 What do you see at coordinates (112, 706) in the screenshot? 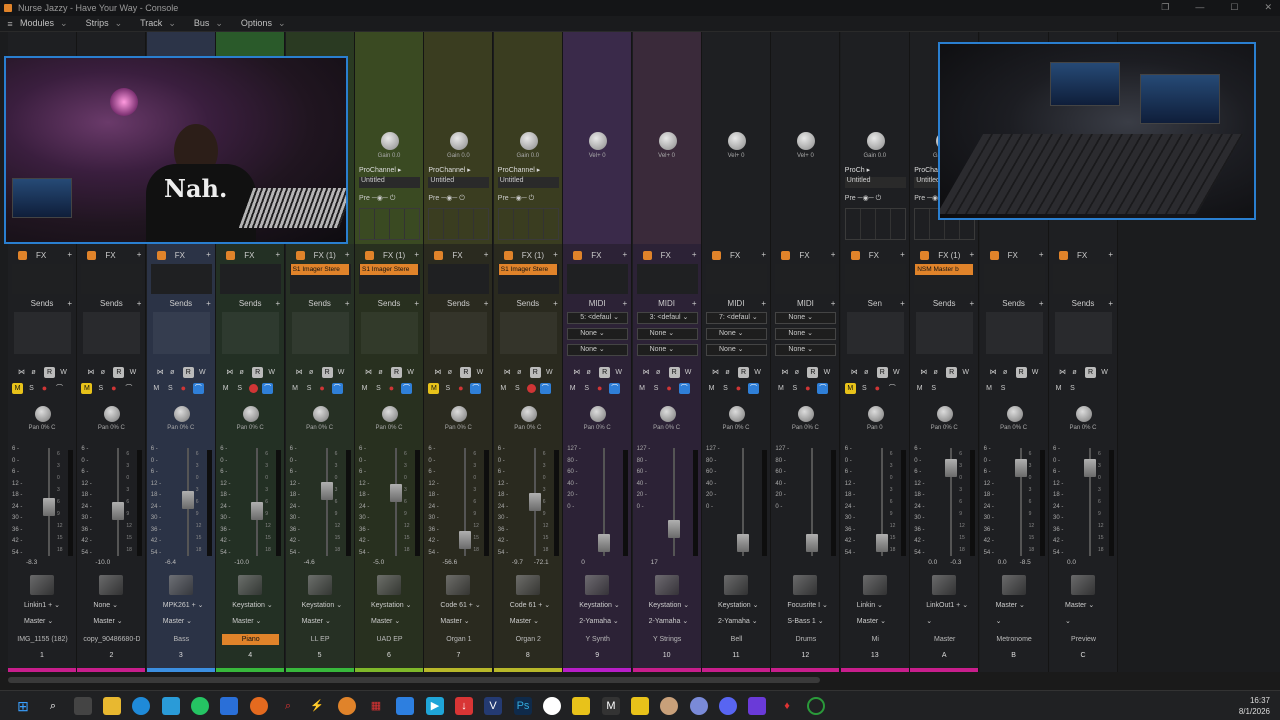
I see `file-explorer-icon` at bounding box center [112, 706].